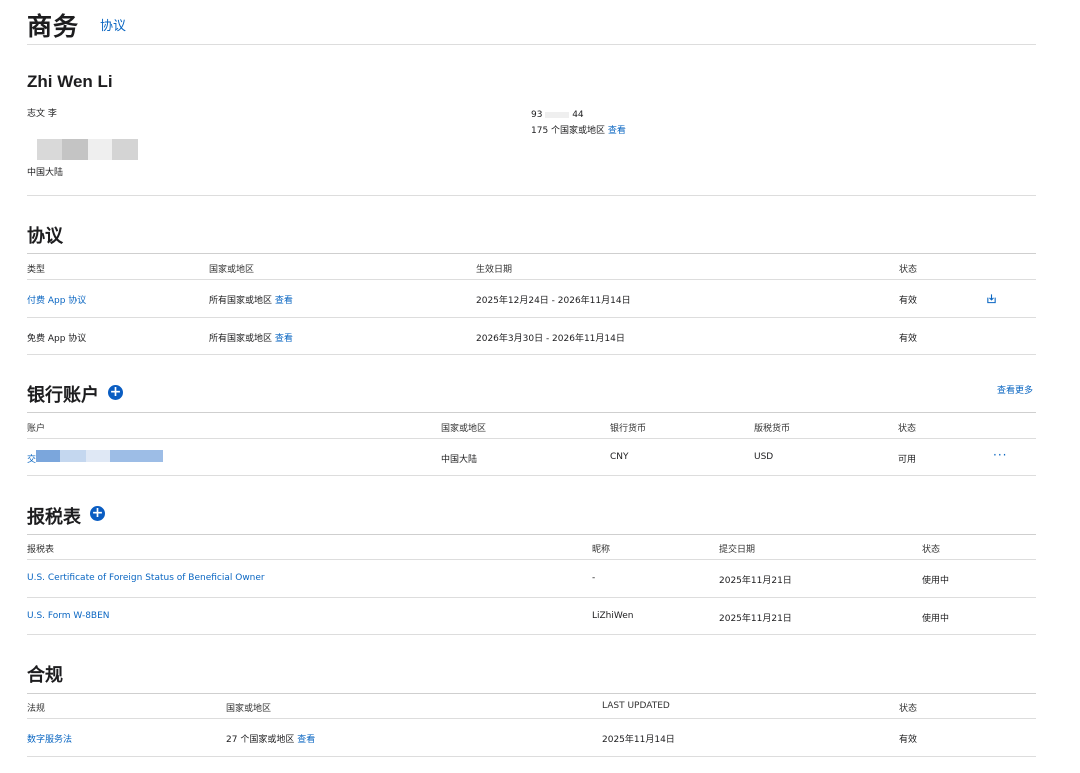 The image size is (1080, 773). What do you see at coordinates (57, 339) in the screenshot?
I see `free-app-agreement: 免费 App 协议` at bounding box center [57, 339].